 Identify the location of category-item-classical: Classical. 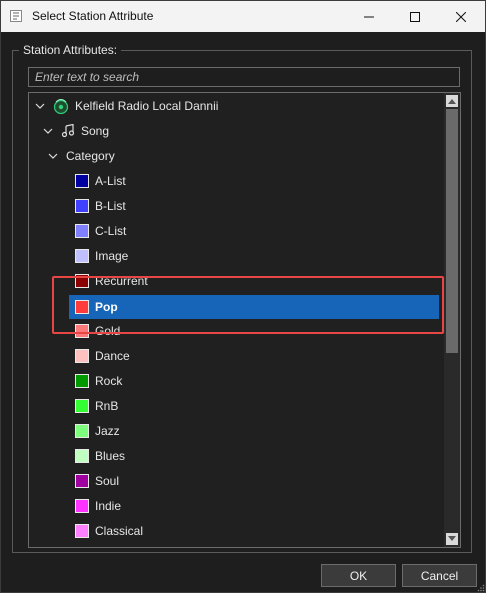
(109, 530).